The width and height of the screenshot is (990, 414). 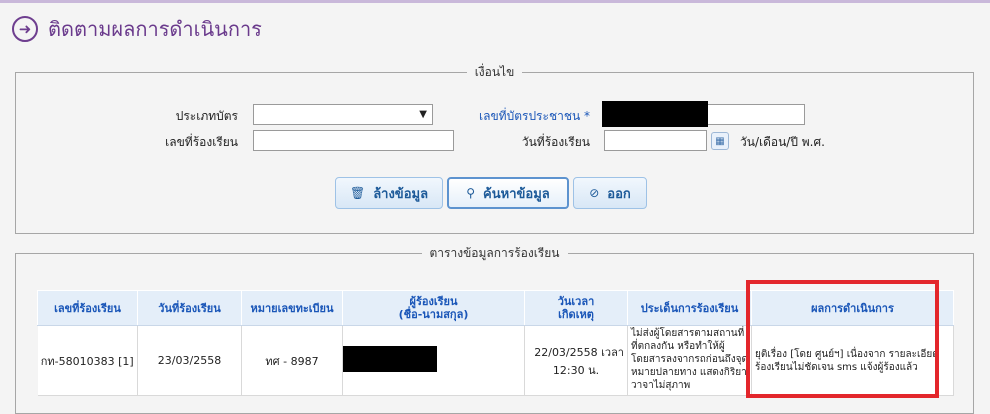 What do you see at coordinates (516, 194) in the screenshot?
I see `search-button-label: ค้นหาข้อมูล` at bounding box center [516, 194].